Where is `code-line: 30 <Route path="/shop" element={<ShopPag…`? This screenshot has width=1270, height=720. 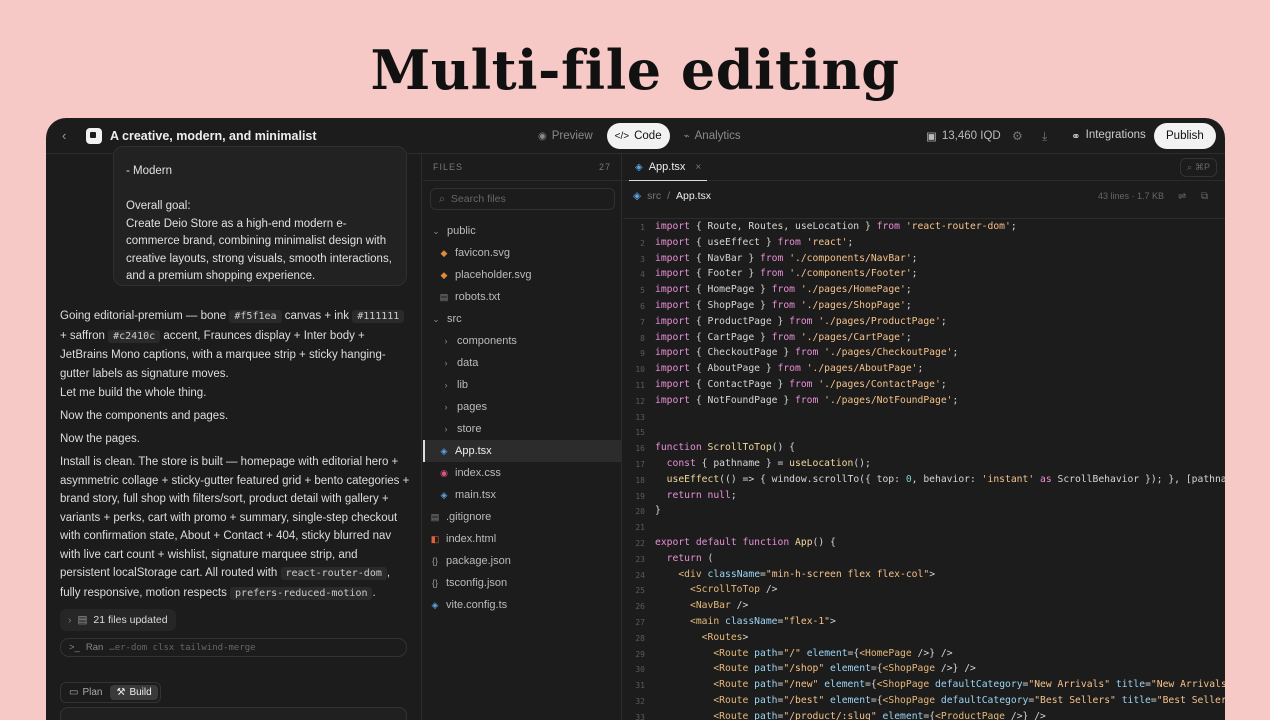 code-line: 30 <Route path="/shop" element={<ShopPag… is located at coordinates (924, 671).